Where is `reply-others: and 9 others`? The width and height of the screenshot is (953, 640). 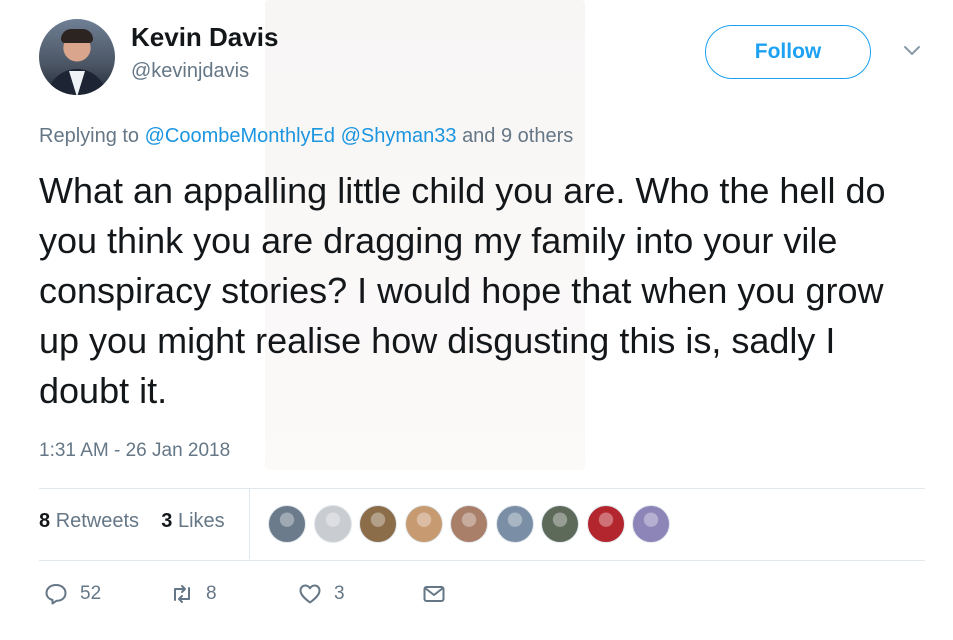
reply-others: and 9 others is located at coordinates (517, 136).